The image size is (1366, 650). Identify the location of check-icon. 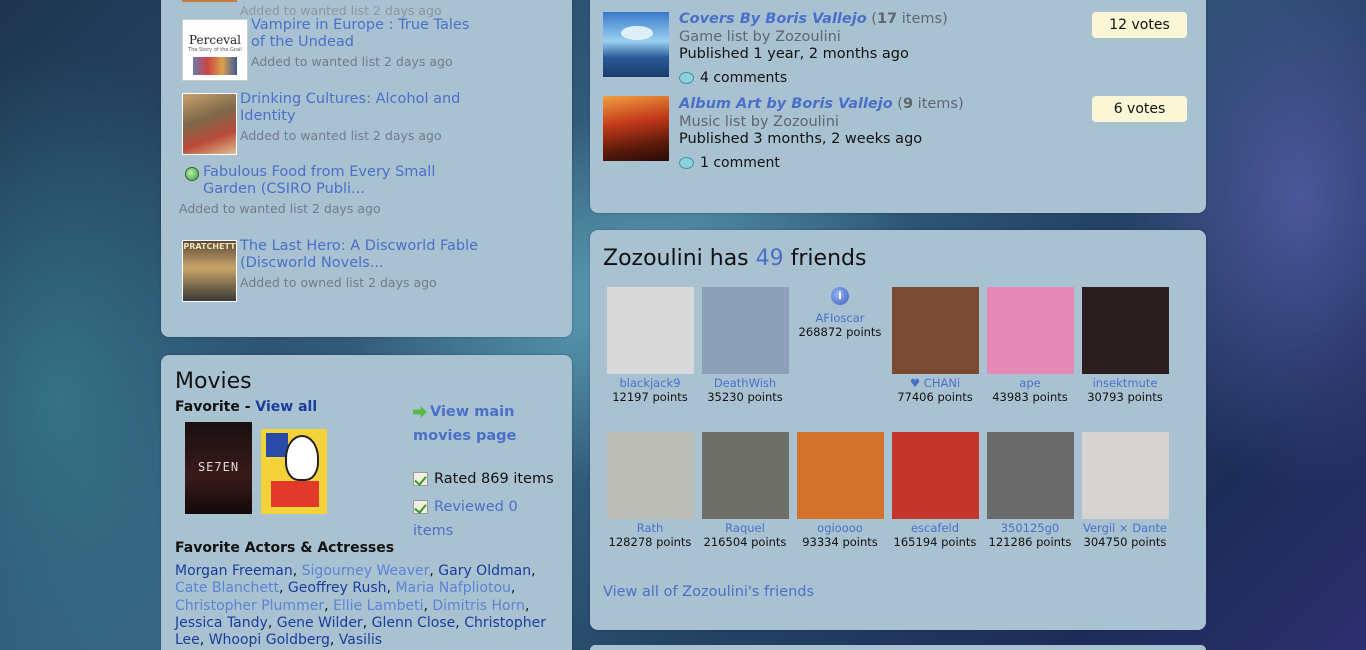
(420, 479).